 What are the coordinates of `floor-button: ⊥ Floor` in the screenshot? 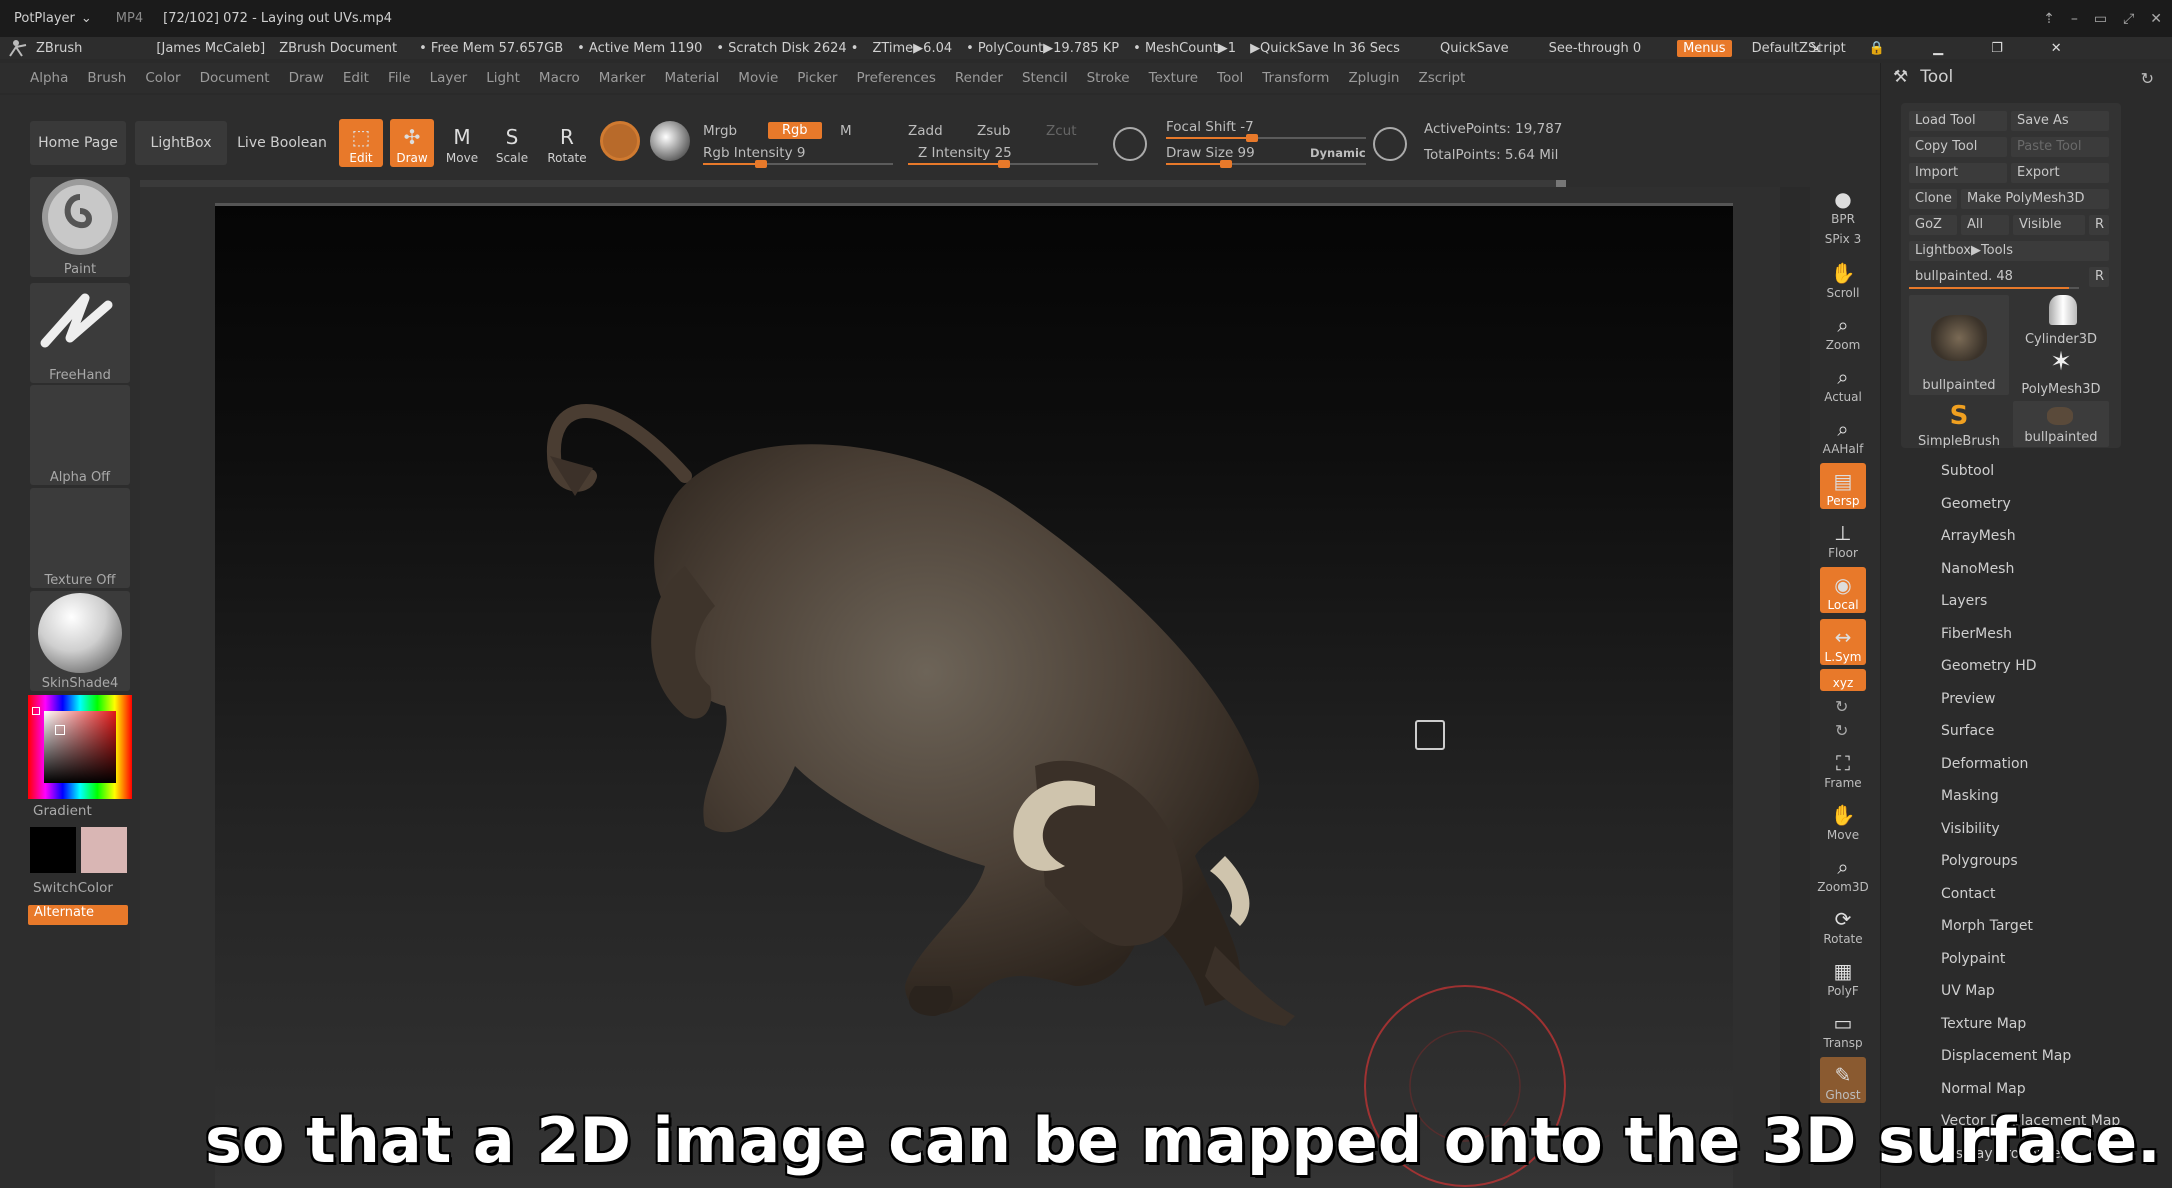 It's located at (1843, 538).